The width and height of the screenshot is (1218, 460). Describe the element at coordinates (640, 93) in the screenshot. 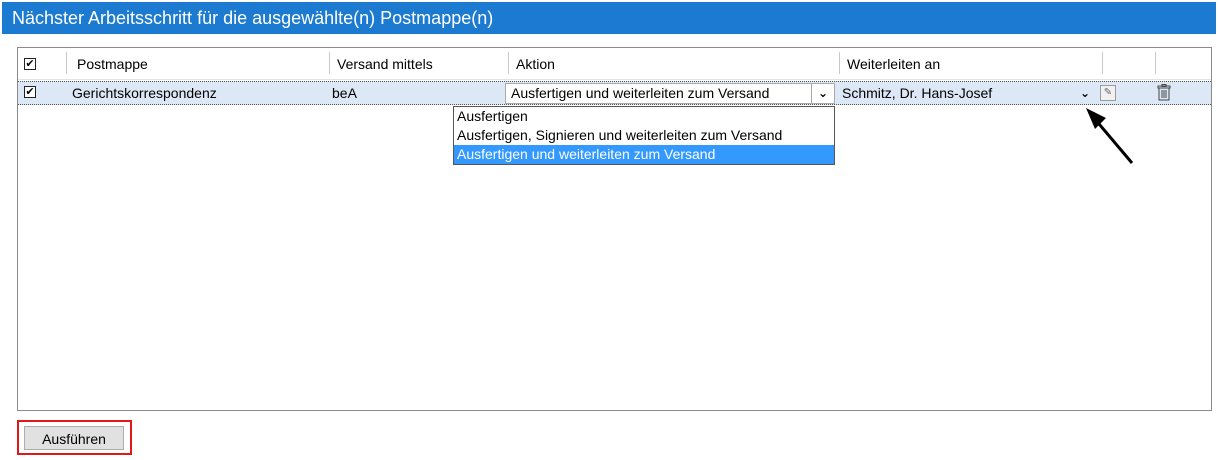

I see `aktion-value: Ausfertigen und weiterleiten zum Versand` at that location.